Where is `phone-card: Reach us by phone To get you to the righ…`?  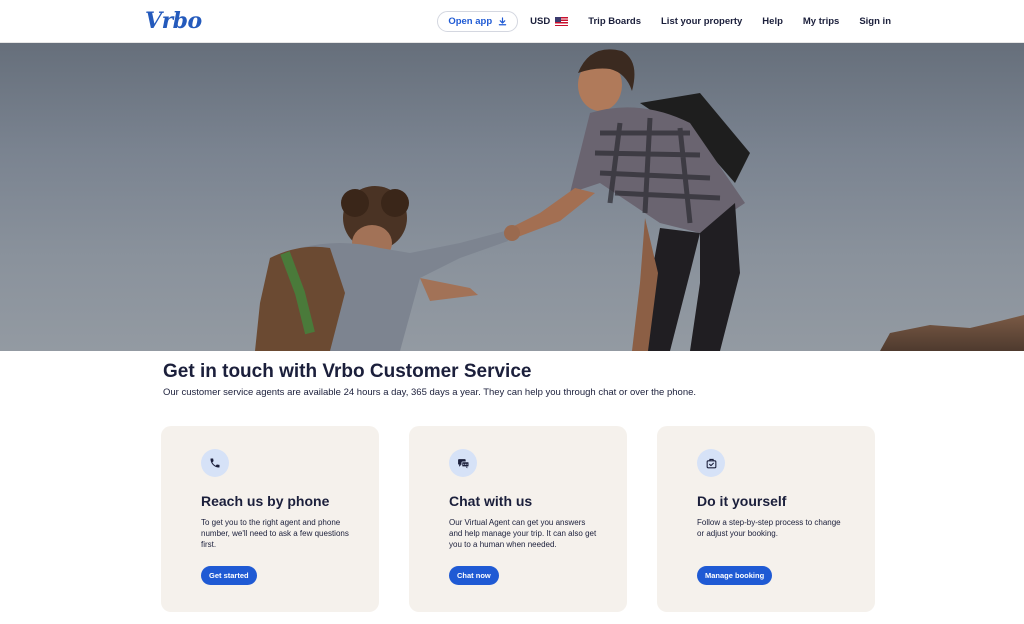 phone-card: Reach us by phone To get you to the righ… is located at coordinates (270, 519).